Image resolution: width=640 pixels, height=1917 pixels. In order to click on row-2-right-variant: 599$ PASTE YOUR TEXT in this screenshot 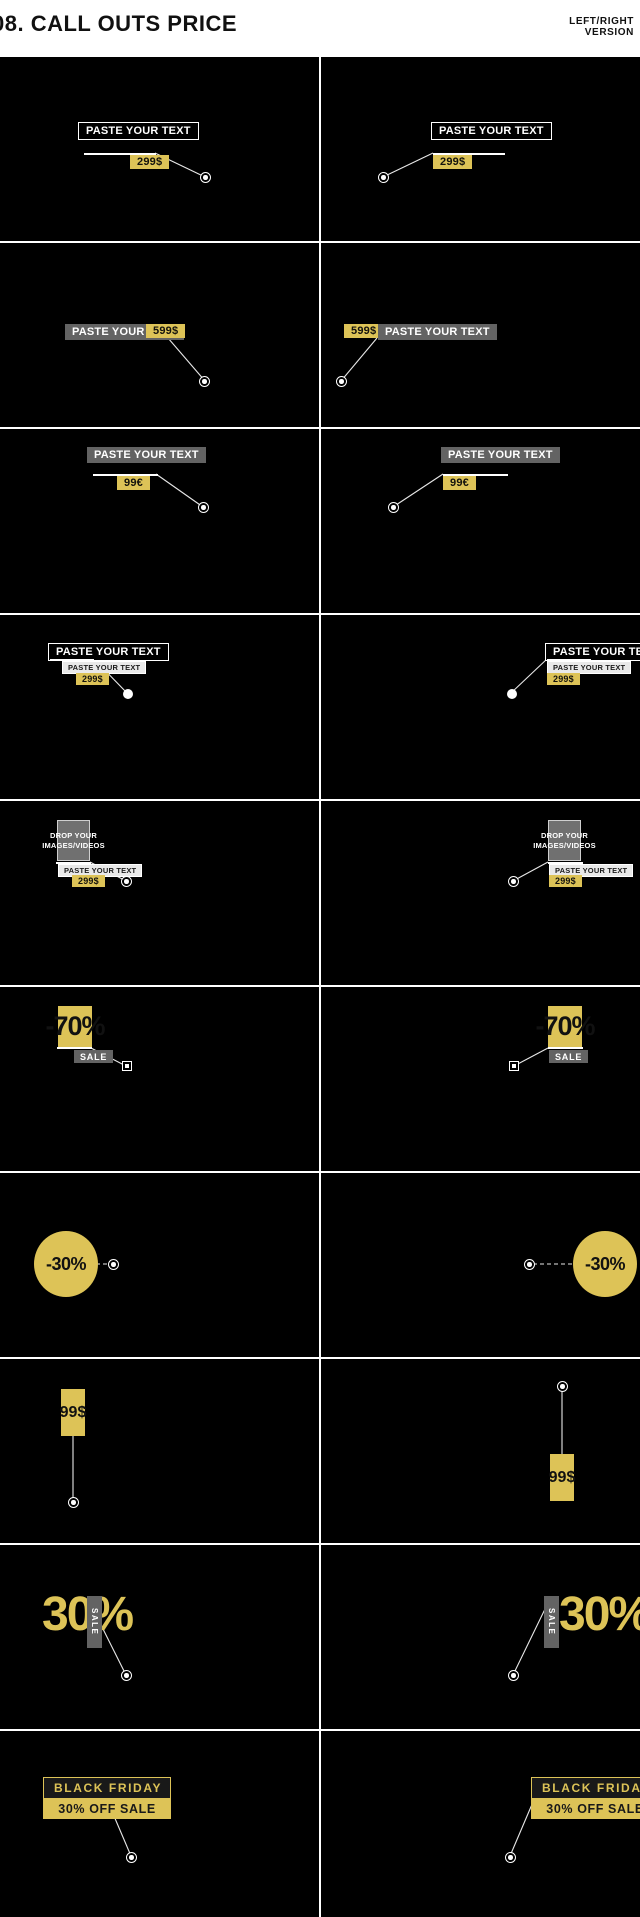, I will do `click(480, 335)`.